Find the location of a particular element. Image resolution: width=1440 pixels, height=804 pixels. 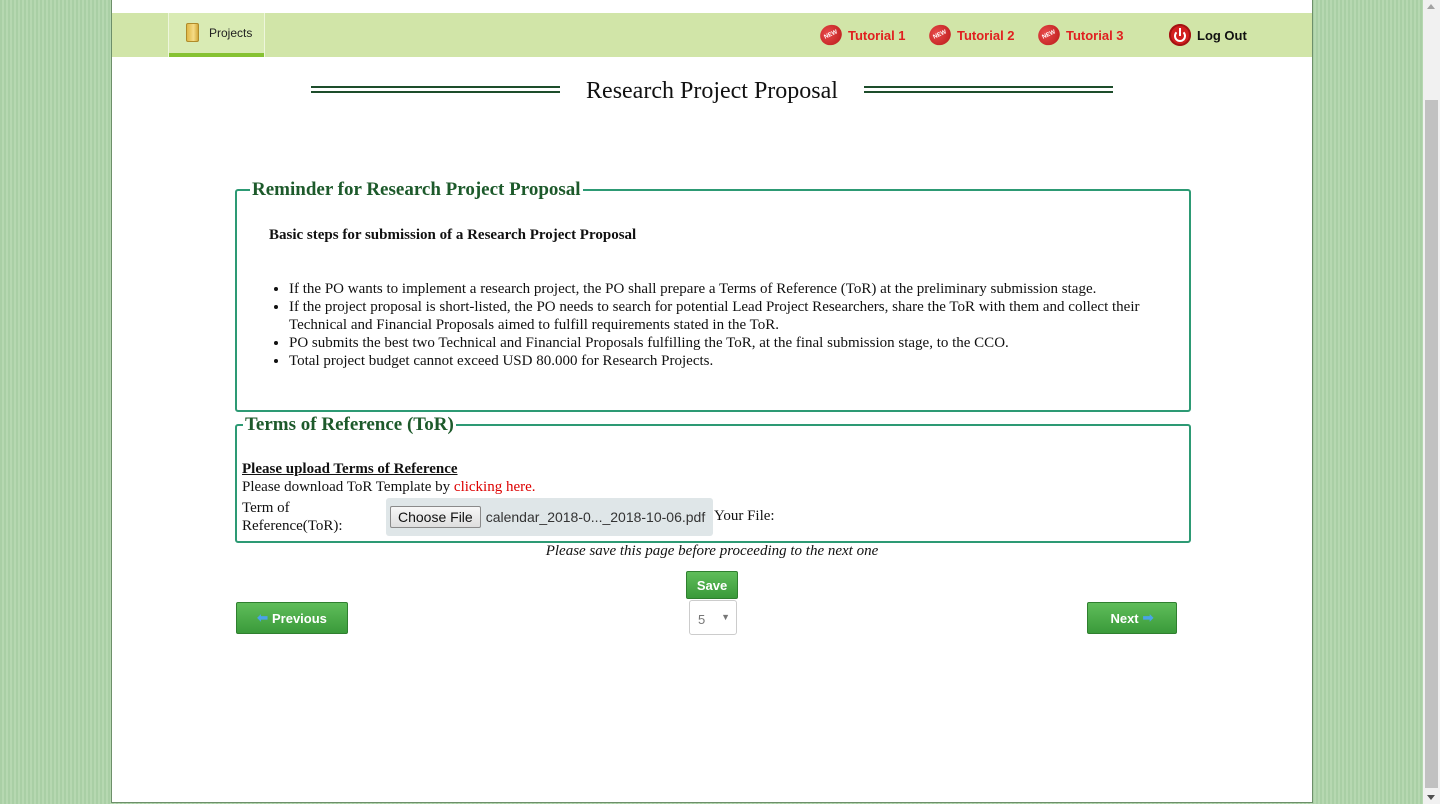

save-label: Save is located at coordinates (712, 585).